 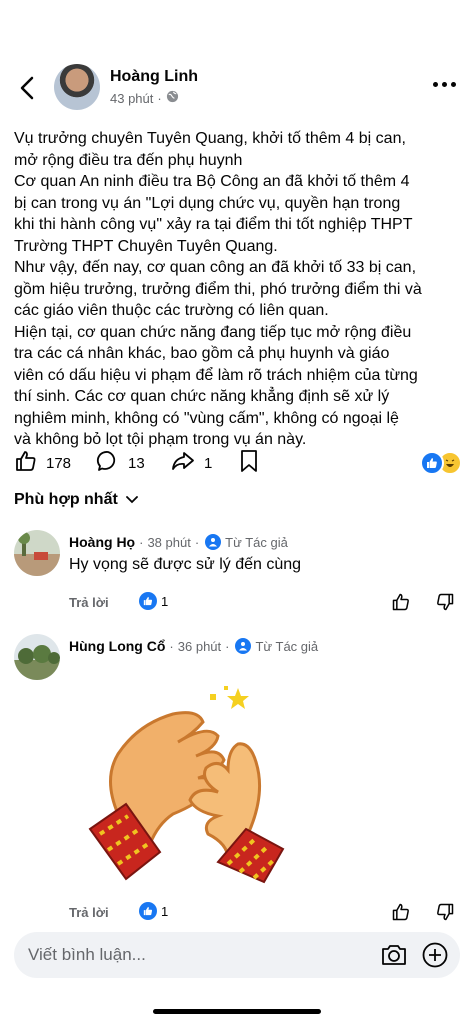 What do you see at coordinates (117, 646) in the screenshot?
I see `commenter-name: Hùng Long Cổ` at bounding box center [117, 646].